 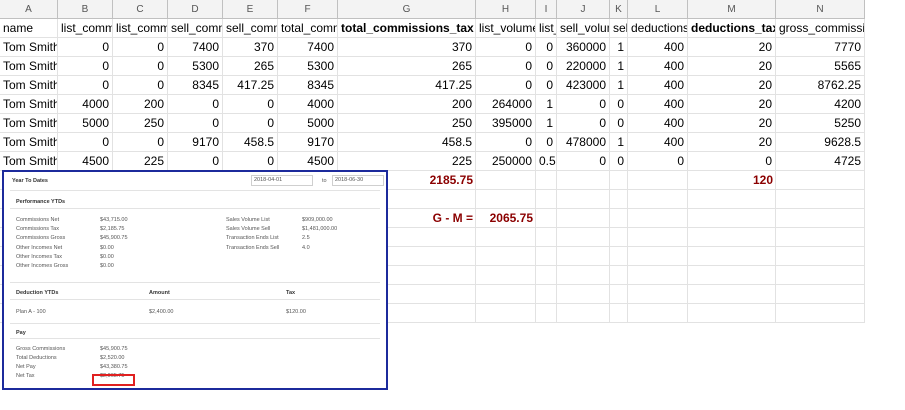 What do you see at coordinates (619, 28) in the screenshot?
I see `header-cell: sell_` at bounding box center [619, 28].